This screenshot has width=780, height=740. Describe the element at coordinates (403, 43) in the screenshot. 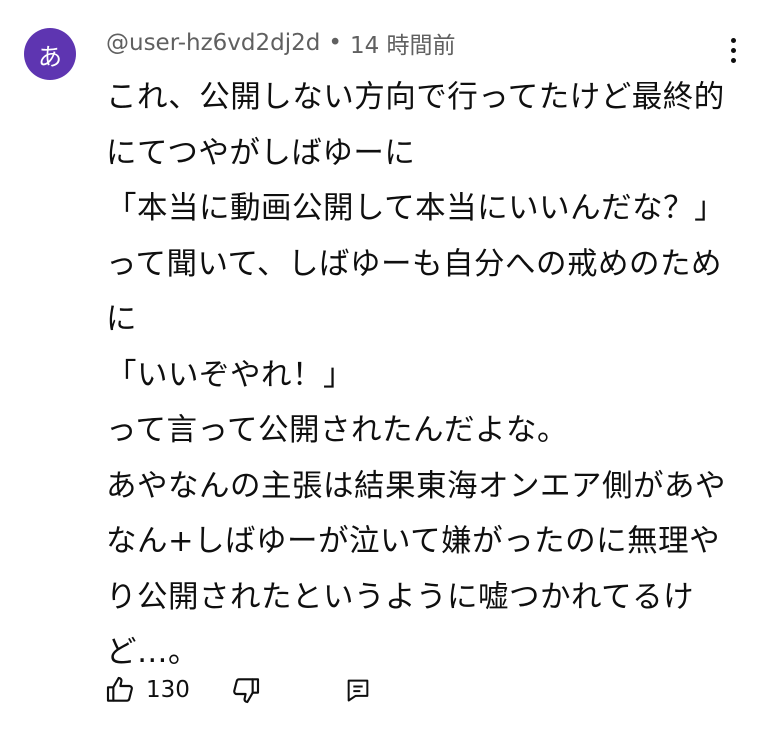

I see `comment-timestamp: 14 時間前` at that location.